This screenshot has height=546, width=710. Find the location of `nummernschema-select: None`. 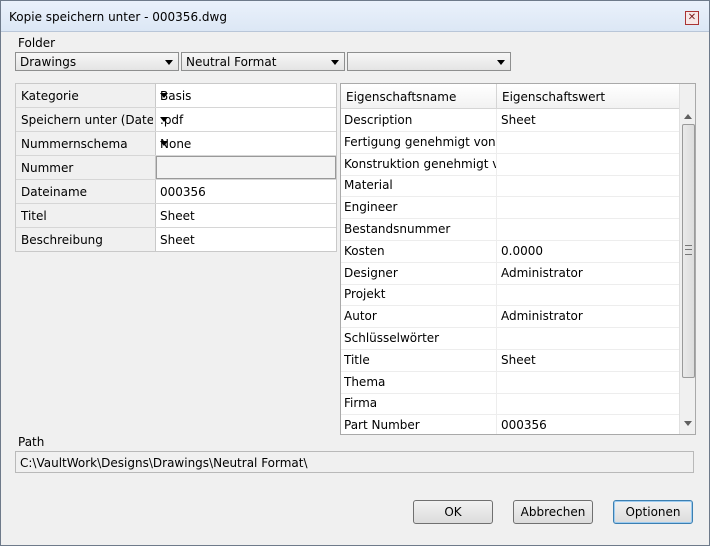

nummernschema-select: None is located at coordinates (246, 143).